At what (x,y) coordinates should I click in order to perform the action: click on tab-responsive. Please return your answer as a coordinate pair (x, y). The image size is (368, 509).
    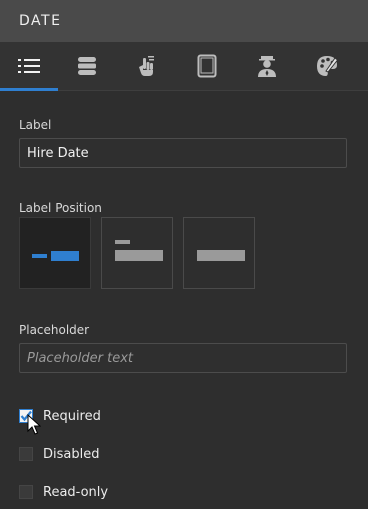
    Looking at the image, I should click on (207, 66).